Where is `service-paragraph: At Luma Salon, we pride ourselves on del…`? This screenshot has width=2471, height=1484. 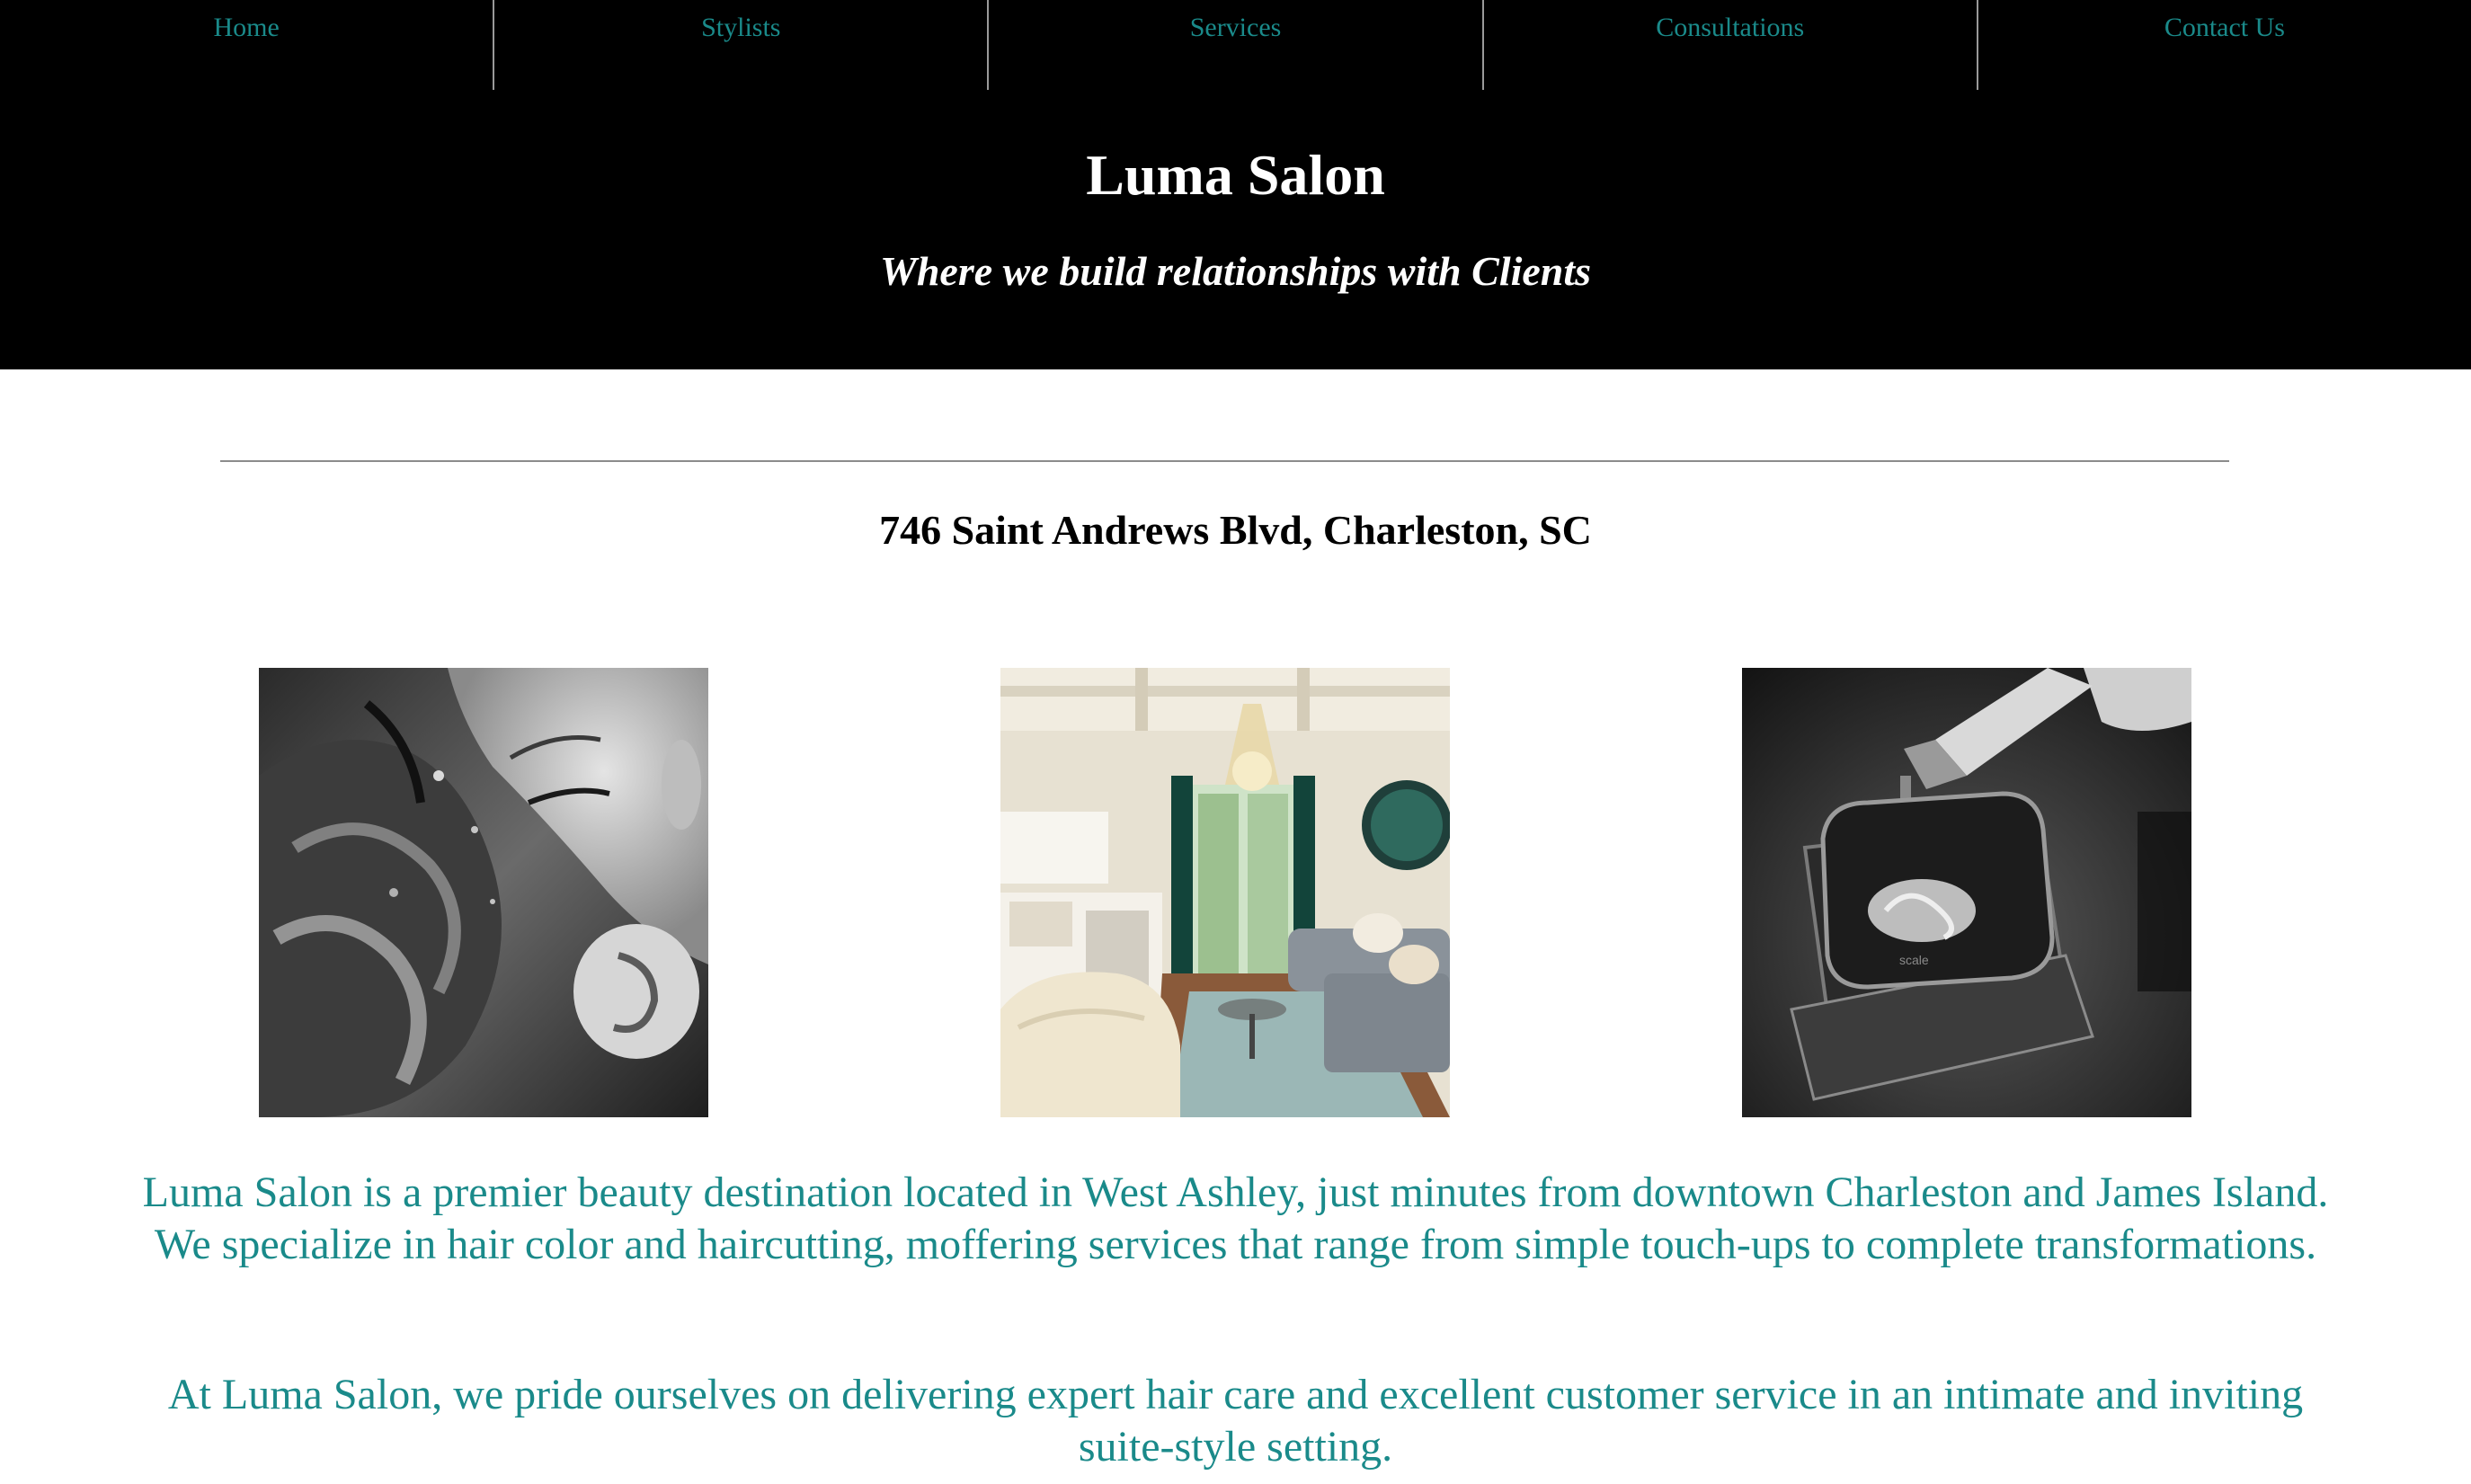 service-paragraph: At Luma Salon, we pride ourselves on del… is located at coordinates (1235, 1421).